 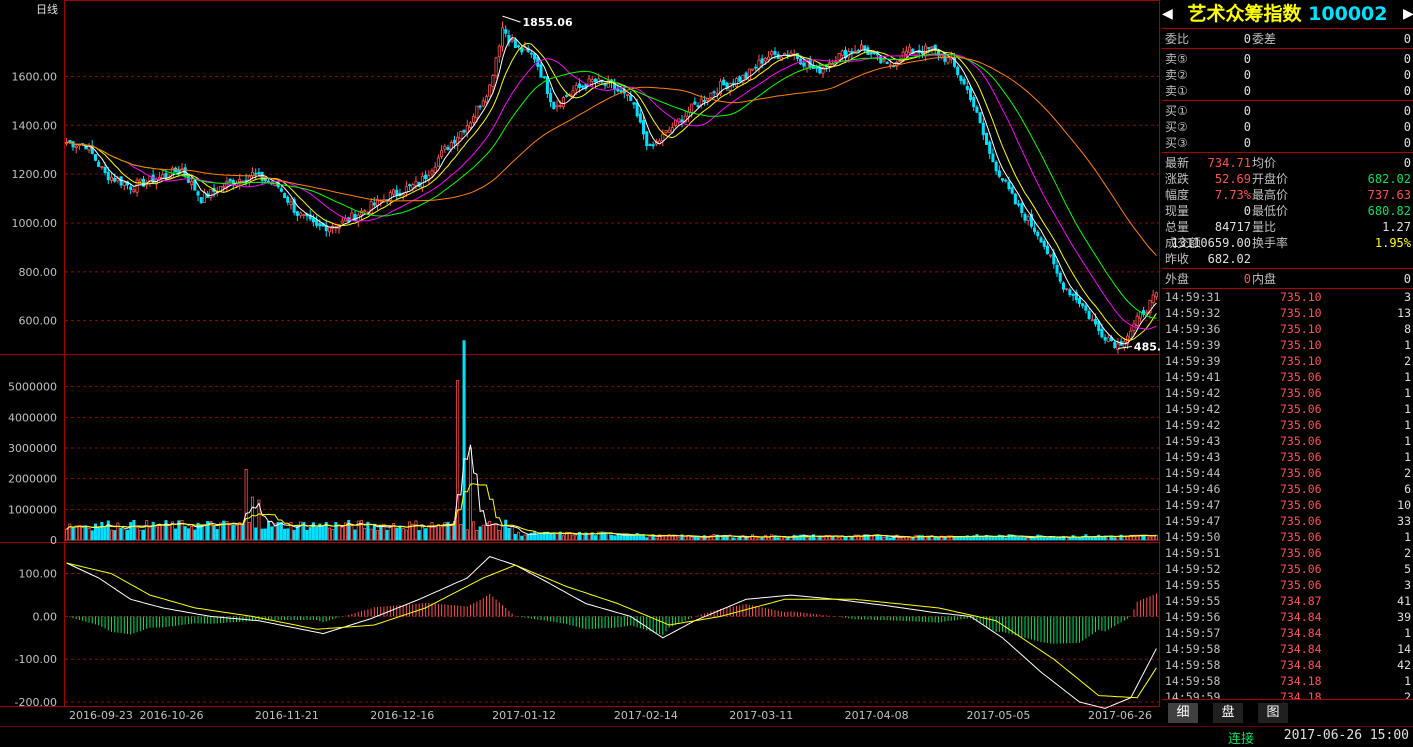 I want to click on stat-row-value2: 1.27, so click(x=1396, y=227).